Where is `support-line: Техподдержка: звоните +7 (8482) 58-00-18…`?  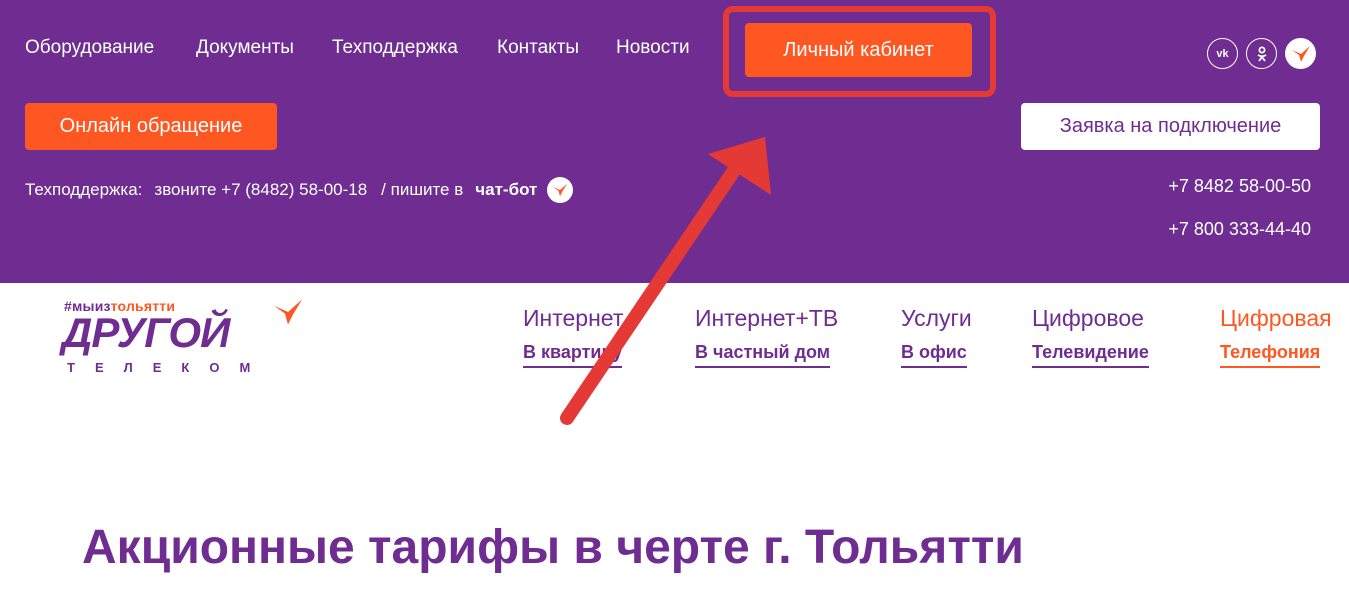 support-line: Техподдержка: звоните +7 (8482) 58-00-18… is located at coordinates (299, 190).